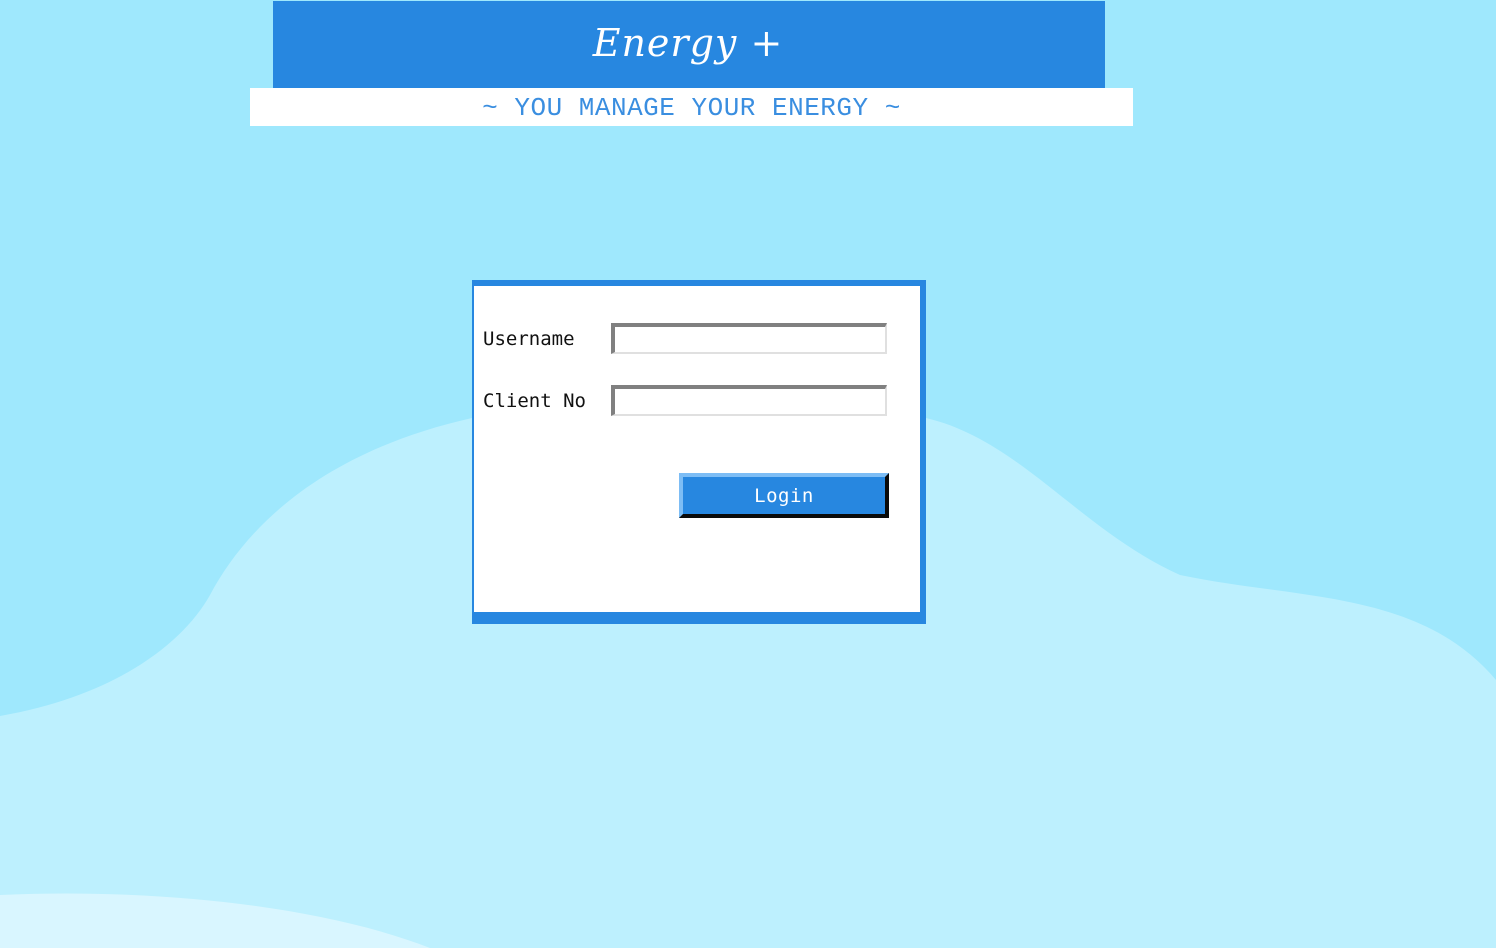  Describe the element at coordinates (749, 338) in the screenshot. I see `username-input` at that location.